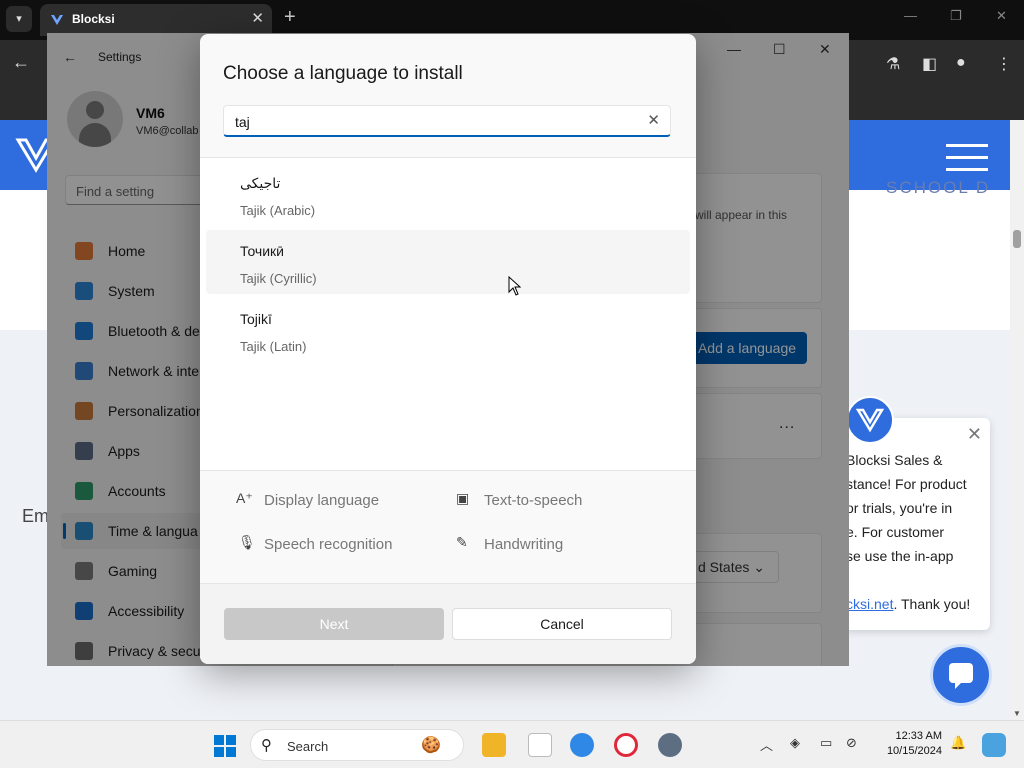 The width and height of the screenshot is (1024, 768). Describe the element at coordinates (357, 745) in the screenshot. I see `taskbar-search-box: ⚲ Search 🍪` at that location.